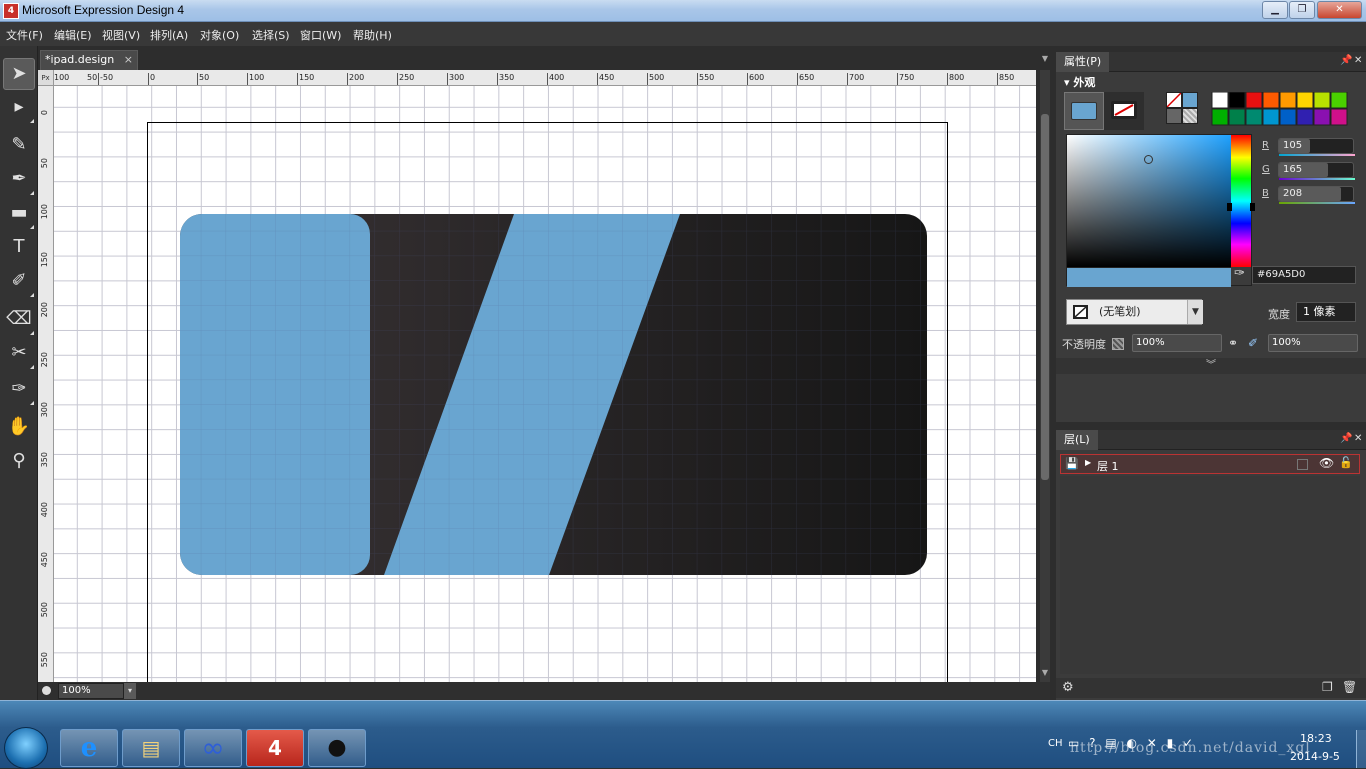  Describe the element at coordinates (1316, 738) in the screenshot. I see `clock-time: 18:23` at that location.